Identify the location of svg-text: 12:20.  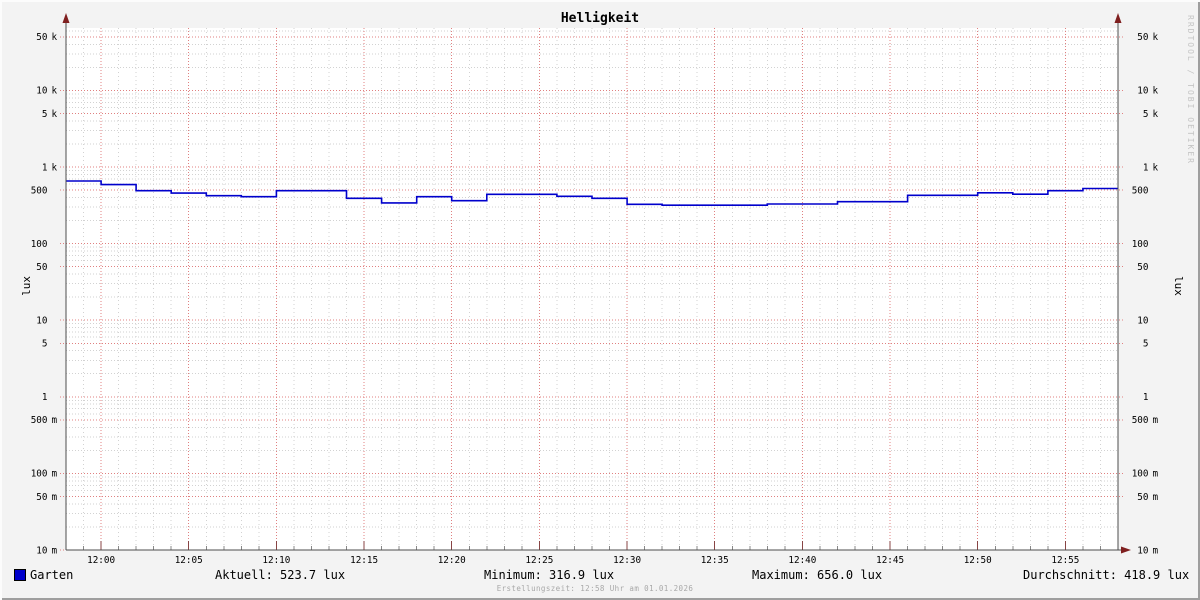
(452, 560).